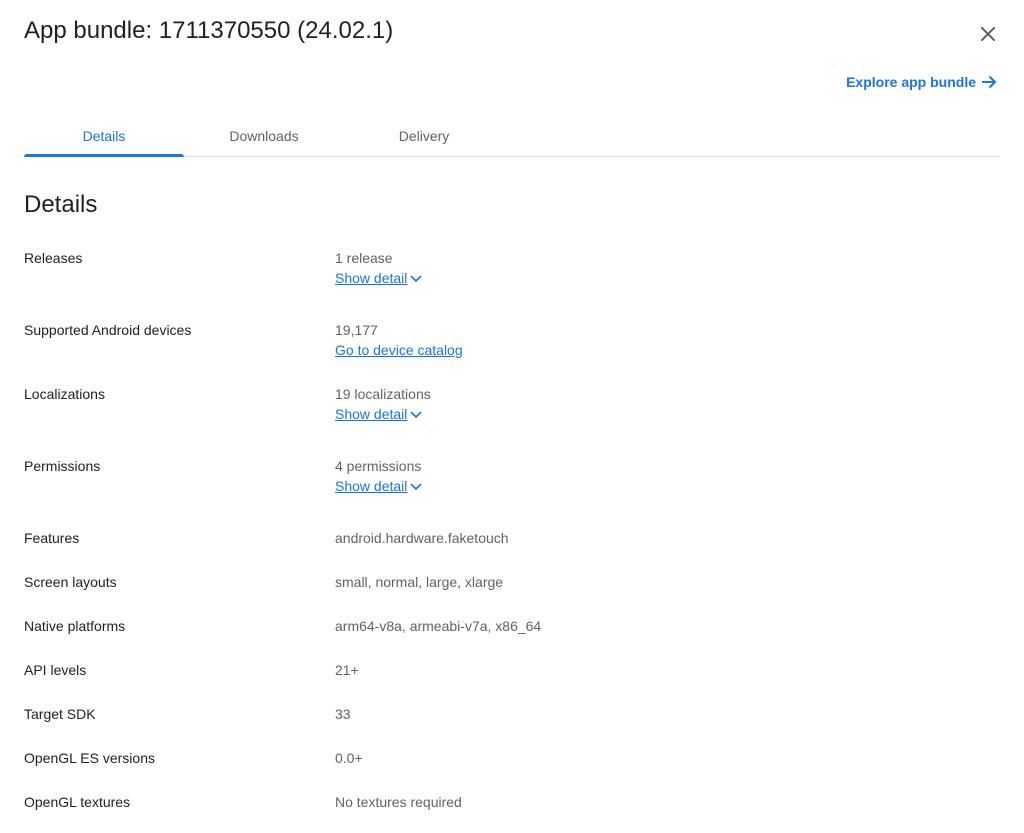 The height and width of the screenshot is (833, 1024). Describe the element at coordinates (60, 714) in the screenshot. I see `detail-label: Target SDK` at that location.